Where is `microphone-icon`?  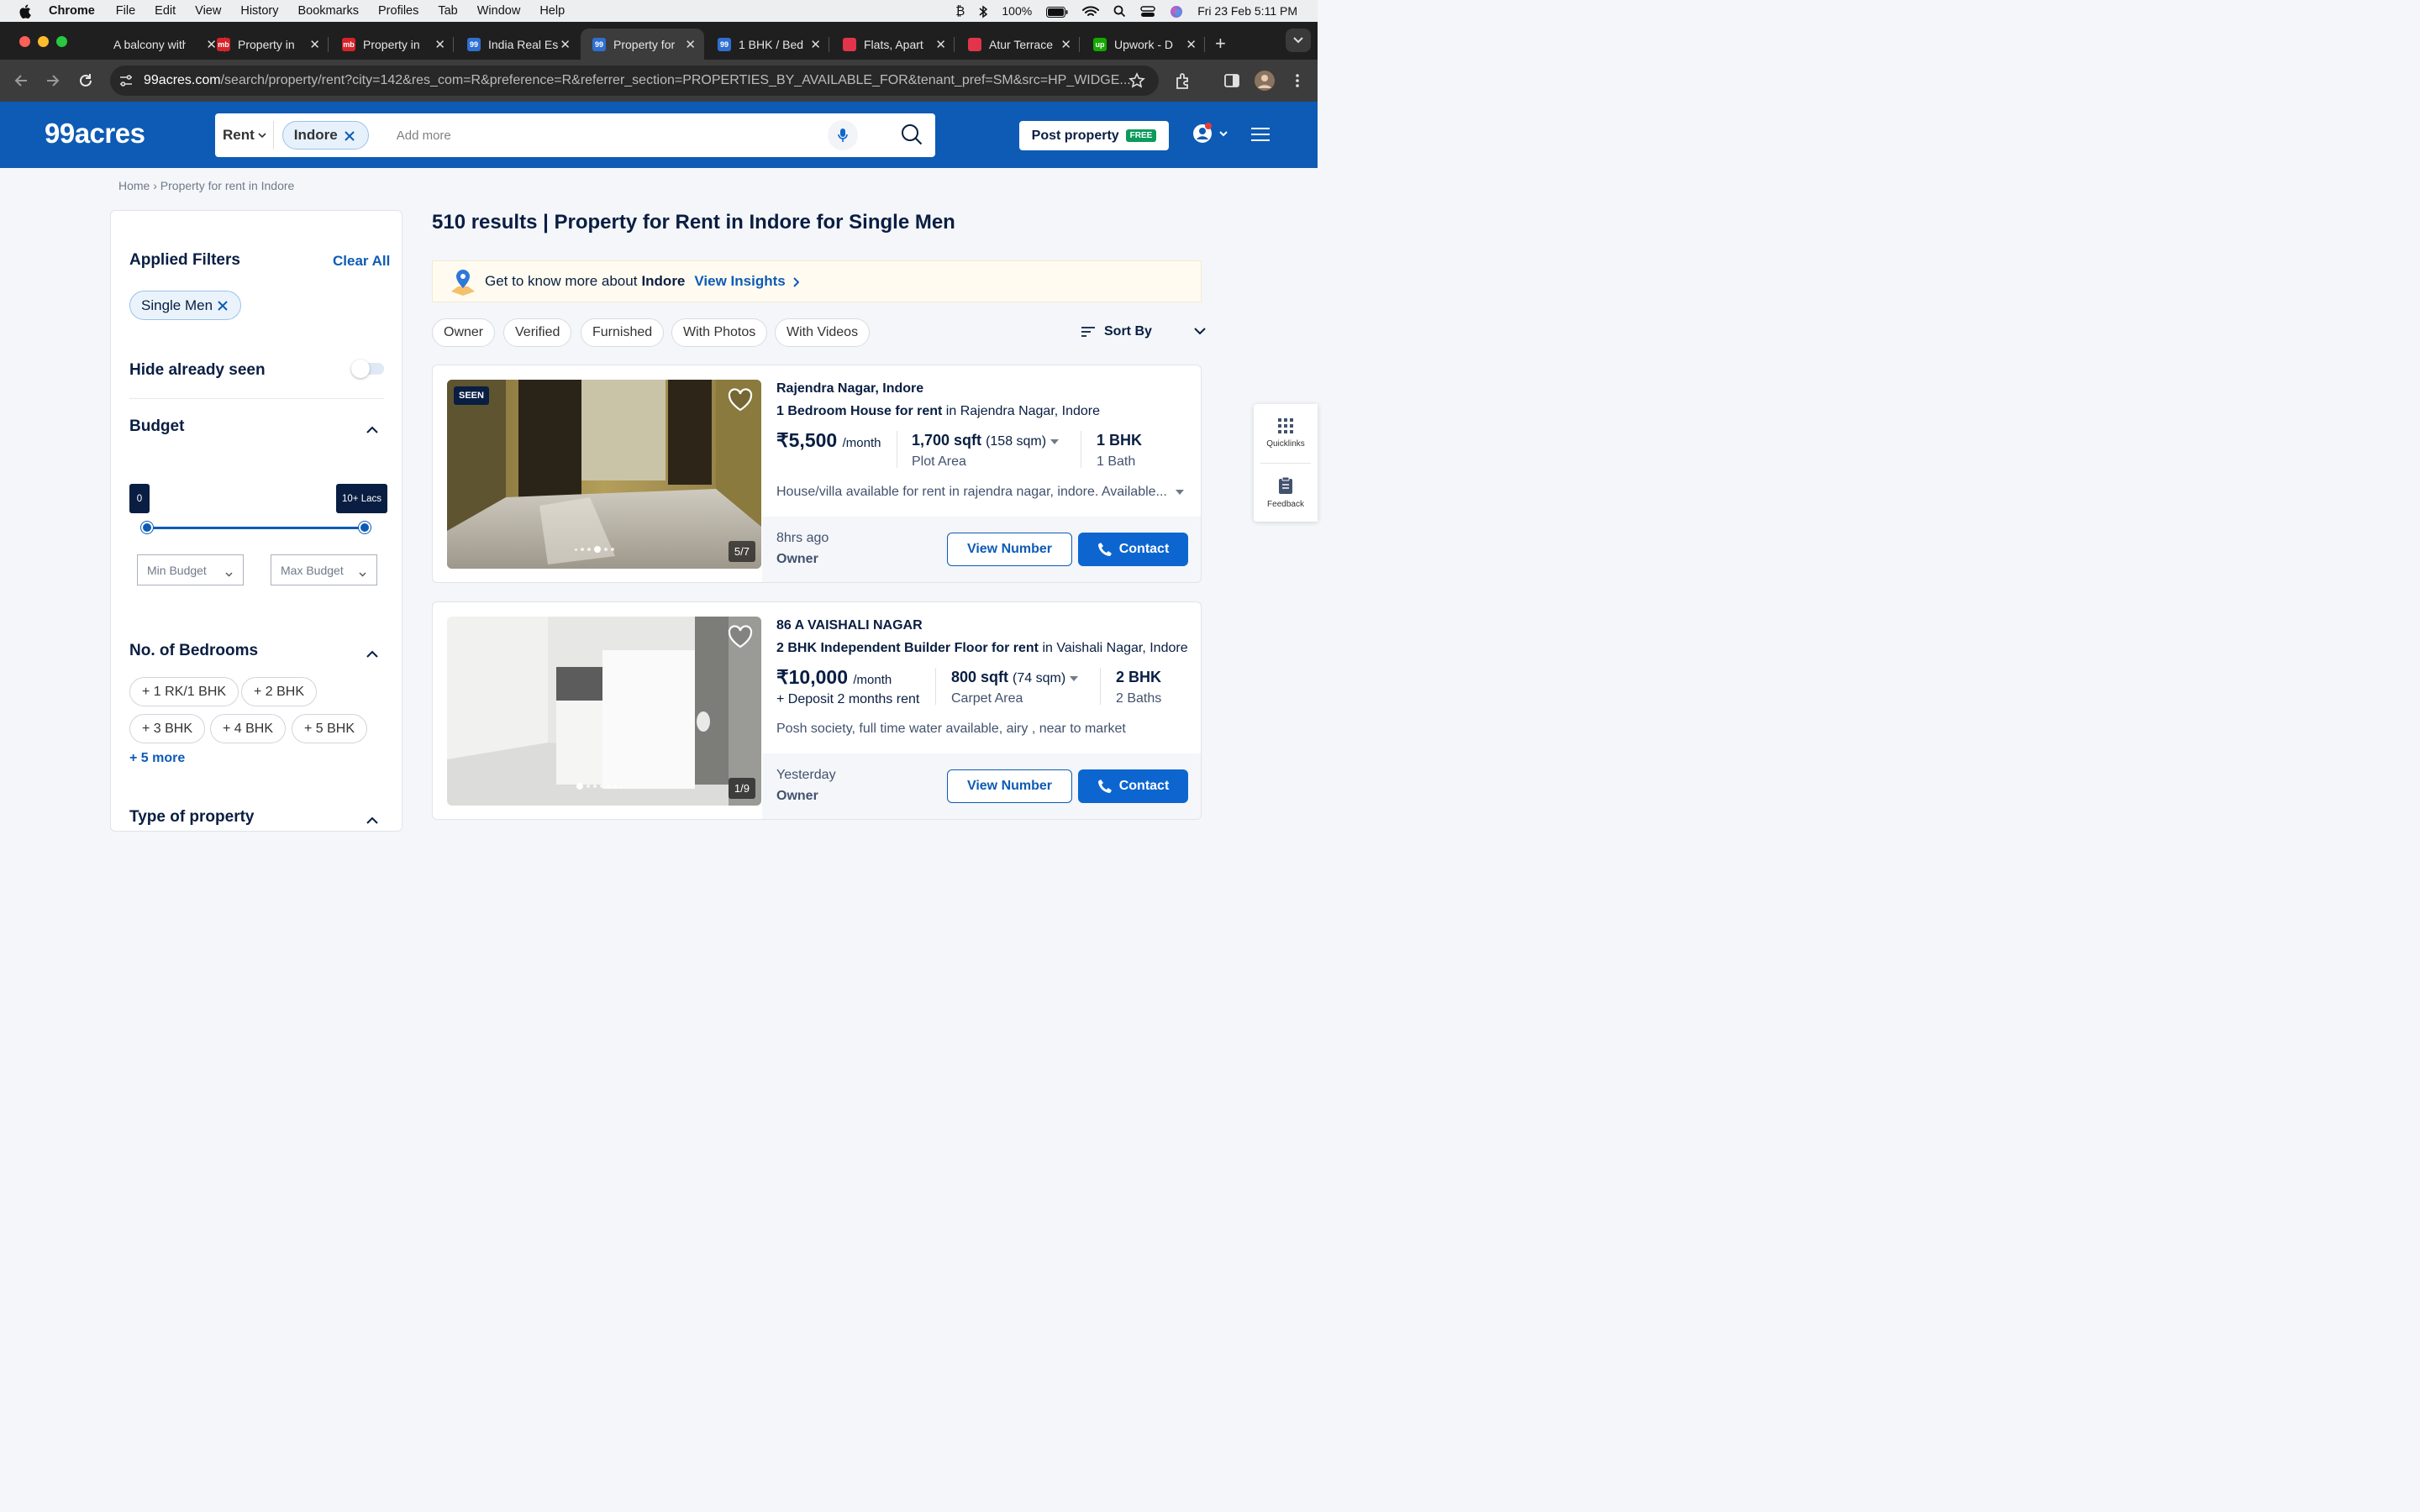
microphone-icon is located at coordinates (843, 135).